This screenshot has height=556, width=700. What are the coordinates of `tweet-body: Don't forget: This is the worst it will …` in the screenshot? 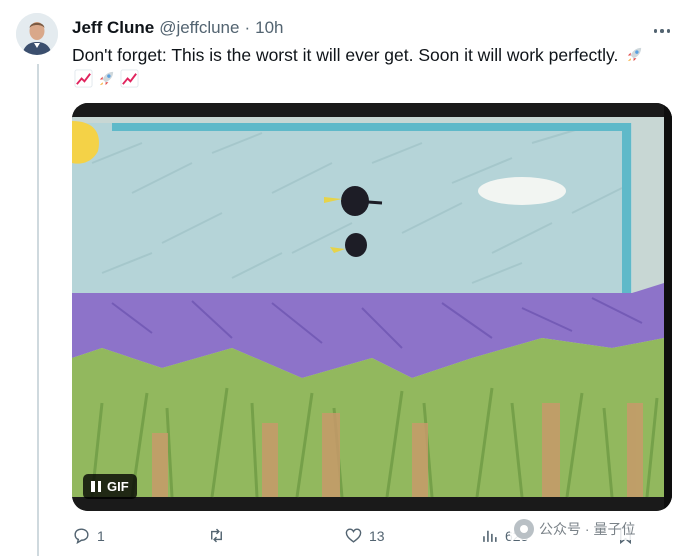 It's located at (345, 55).